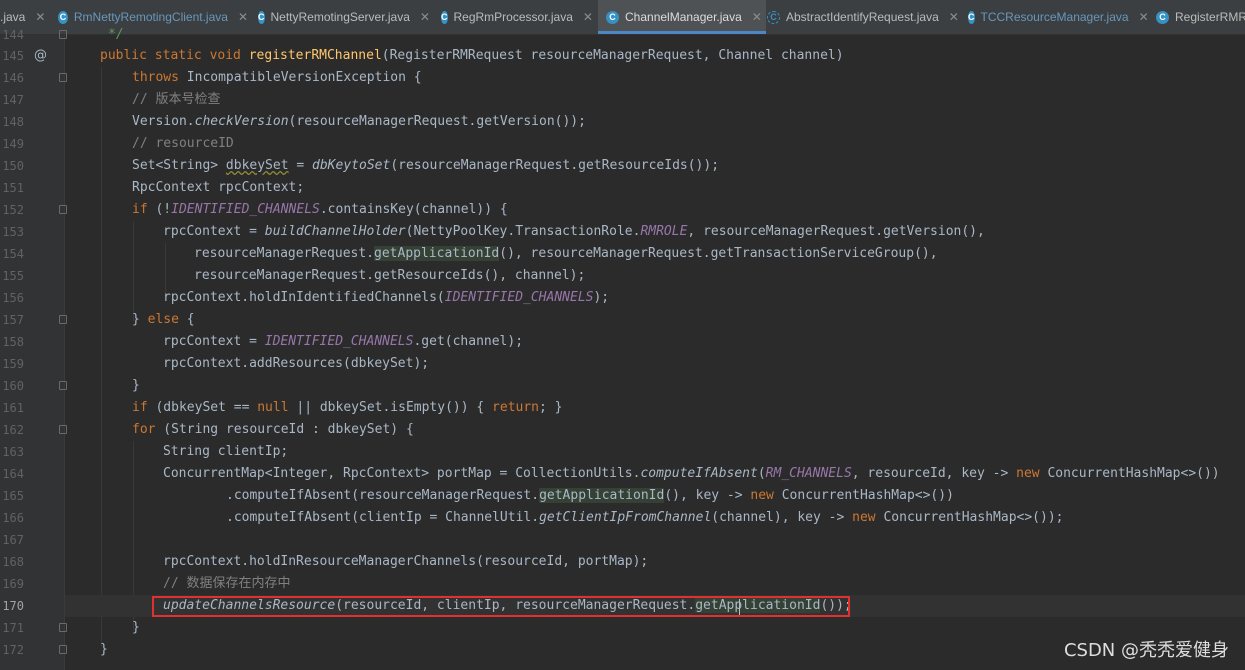  What do you see at coordinates (13, 188) in the screenshot?
I see `line-number: 151` at bounding box center [13, 188].